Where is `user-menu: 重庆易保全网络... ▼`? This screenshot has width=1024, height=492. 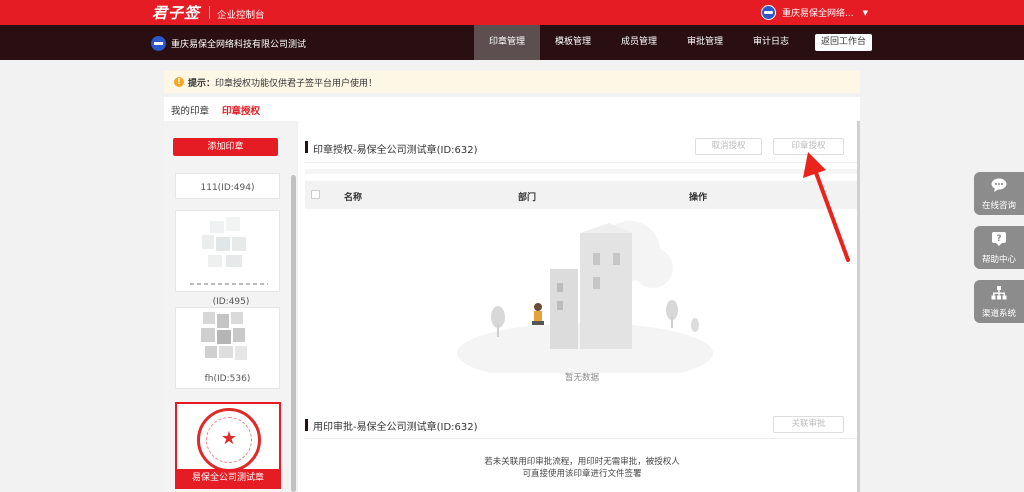 user-menu: 重庆易保全网络... ▼ is located at coordinates (814, 12).